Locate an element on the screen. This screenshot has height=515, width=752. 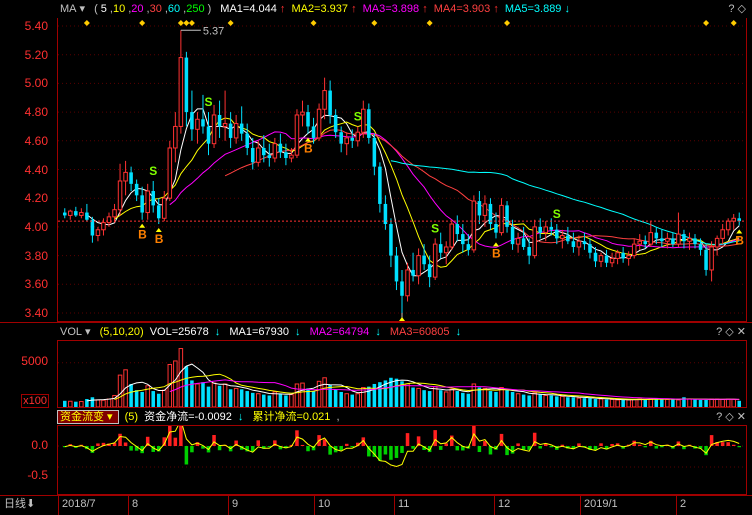
x-axis-label: 10 is located at coordinates (324, 504).